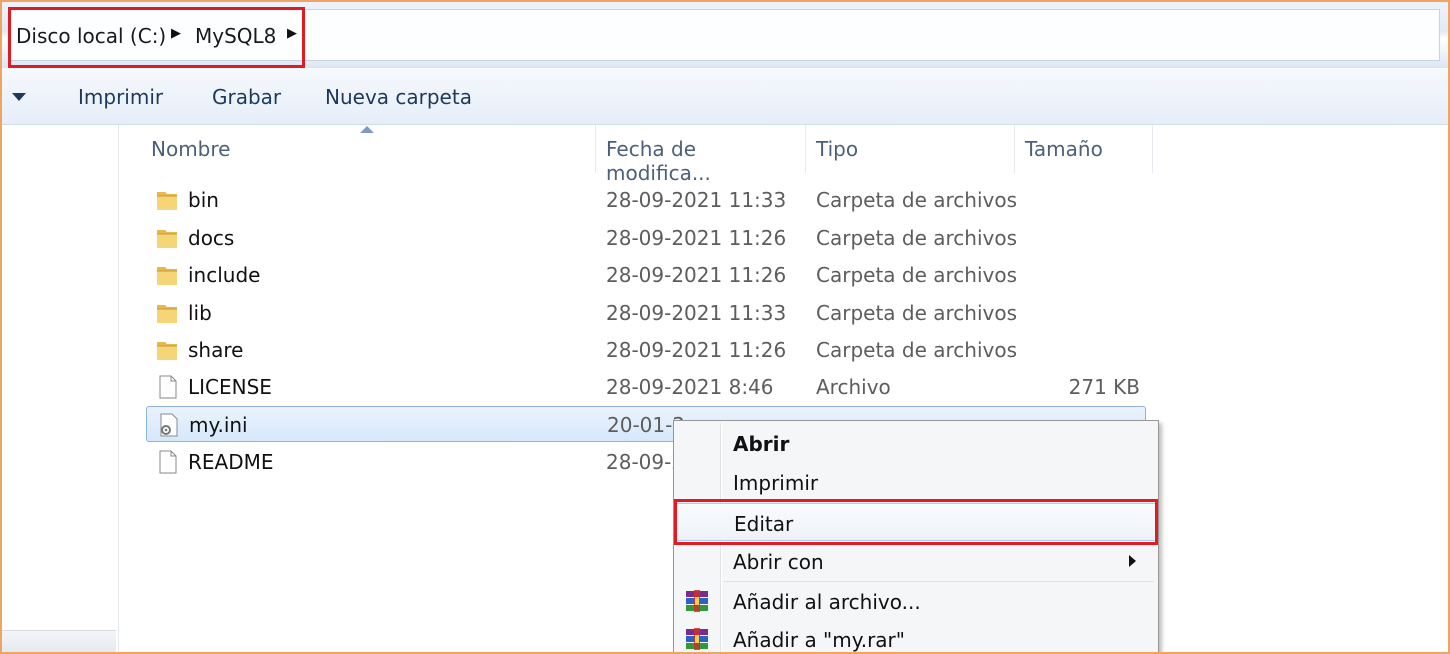 This screenshot has width=1450, height=654. Describe the element at coordinates (910, 149) in the screenshot. I see `column-header-type: Tipo` at that location.